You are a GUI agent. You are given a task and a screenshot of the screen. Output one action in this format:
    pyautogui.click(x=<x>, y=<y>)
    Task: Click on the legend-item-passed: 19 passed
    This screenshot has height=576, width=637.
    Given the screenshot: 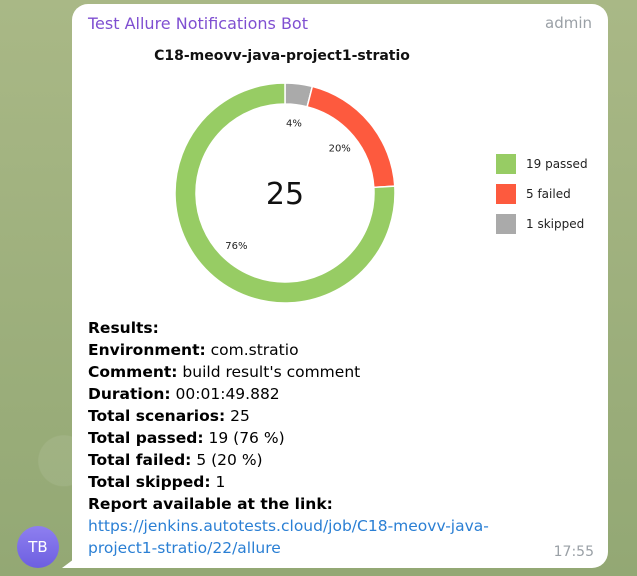 What is the action you would take?
    pyautogui.click(x=542, y=164)
    